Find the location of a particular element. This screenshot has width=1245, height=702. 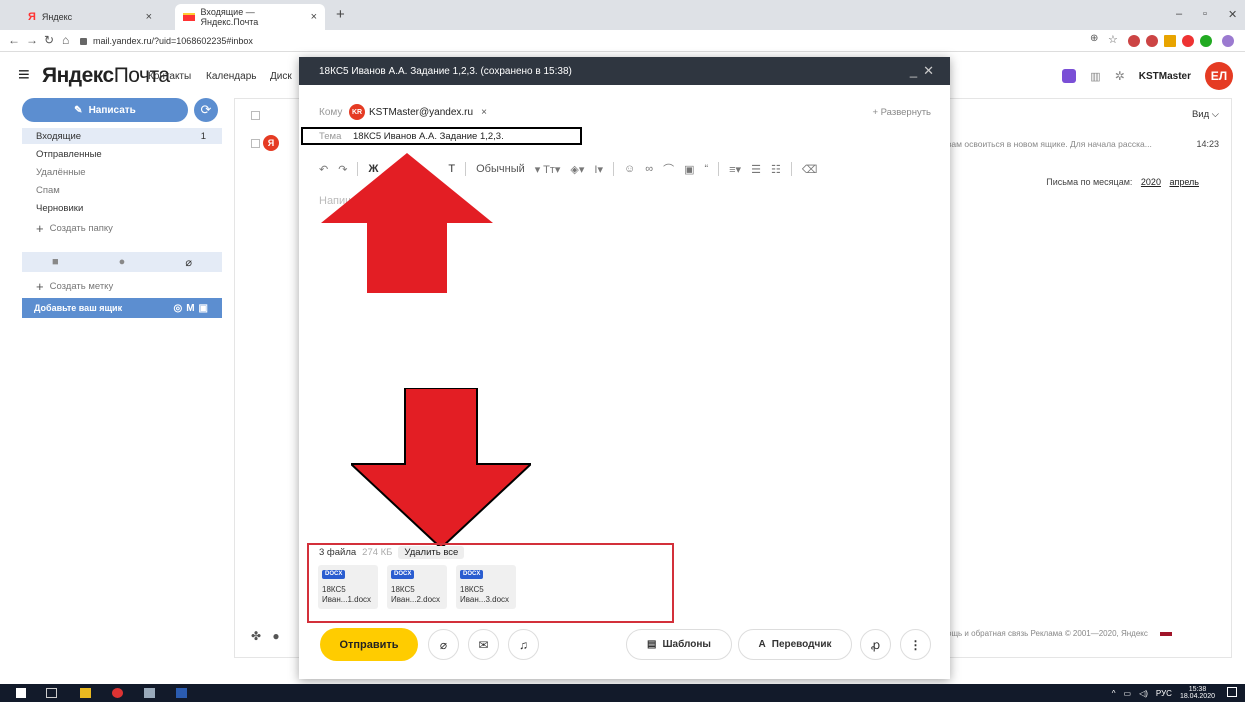

home-icon: ⌂ is located at coordinates (65, 40).